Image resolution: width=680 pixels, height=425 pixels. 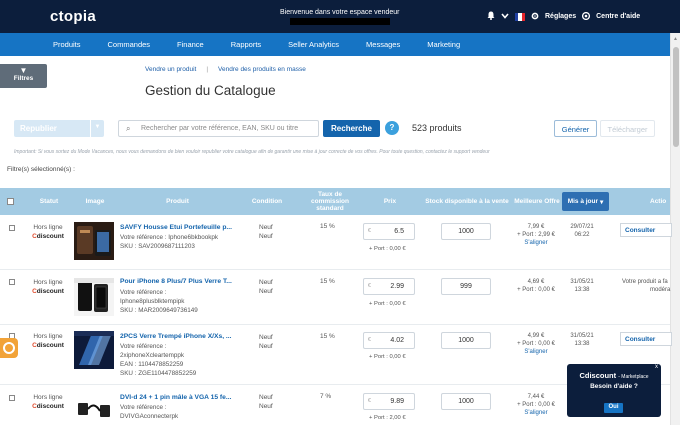 What do you see at coordinates (613, 408) in the screenshot?
I see `popup-yes-button: Oui` at bounding box center [613, 408].